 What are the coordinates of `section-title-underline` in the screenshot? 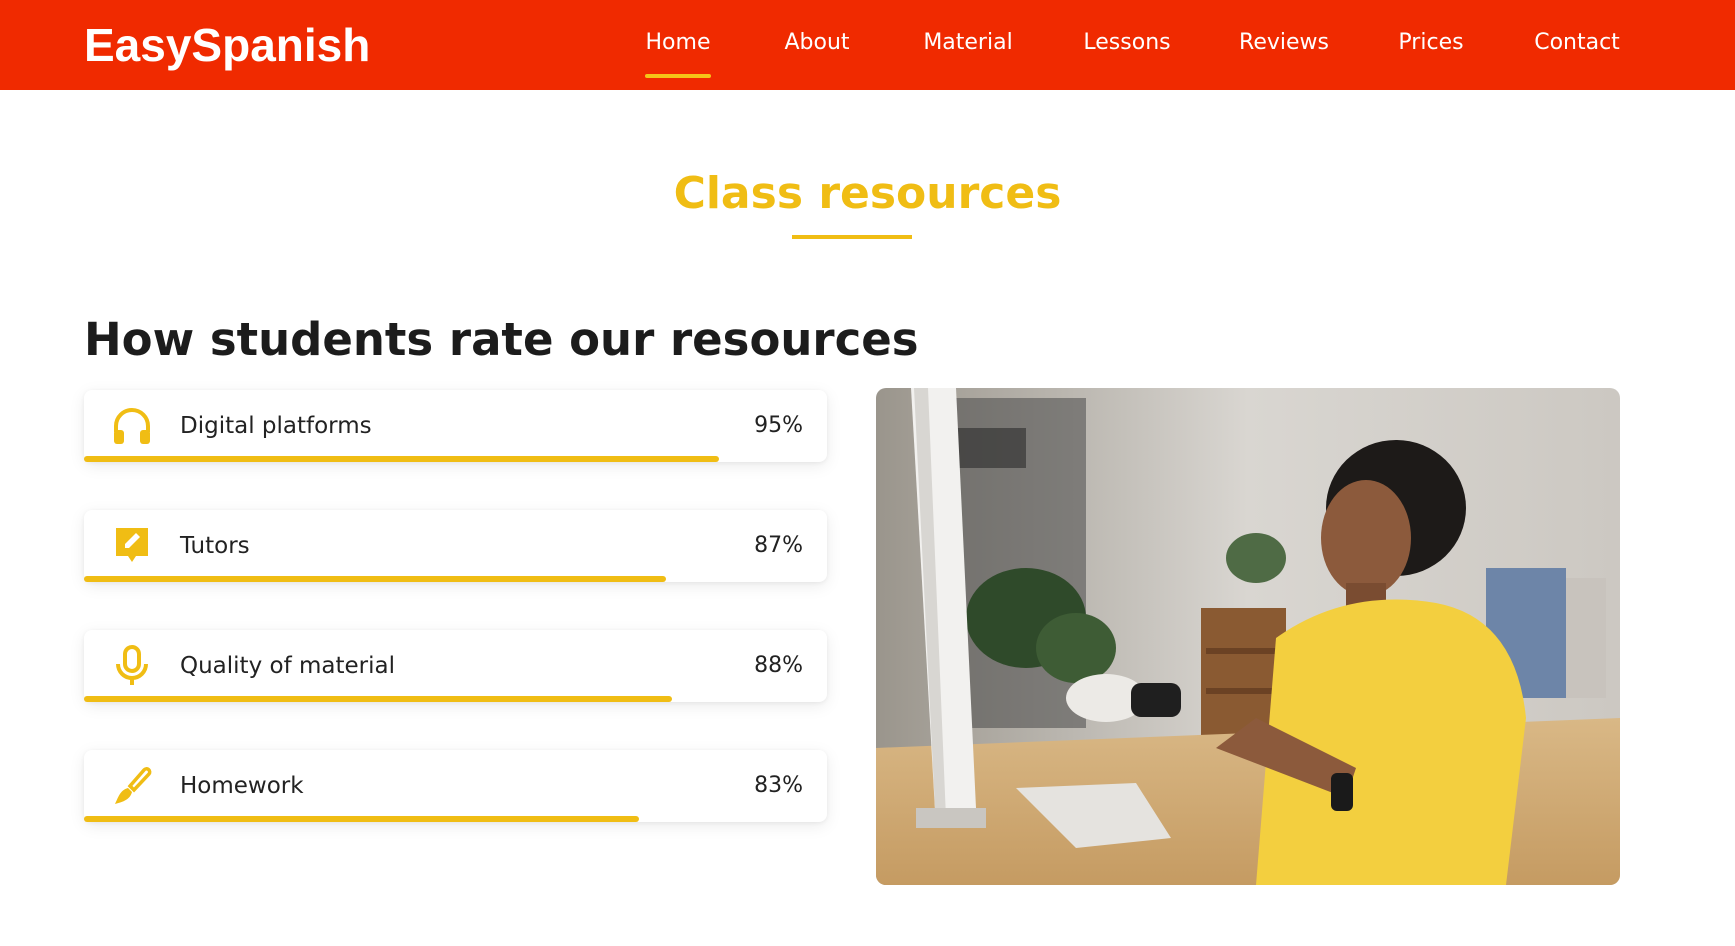 It's located at (852, 237).